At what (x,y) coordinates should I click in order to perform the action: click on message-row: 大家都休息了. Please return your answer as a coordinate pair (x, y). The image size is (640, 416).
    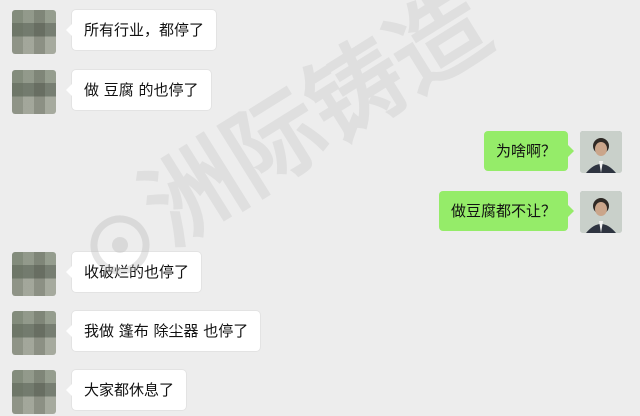
    Looking at the image, I should click on (320, 392).